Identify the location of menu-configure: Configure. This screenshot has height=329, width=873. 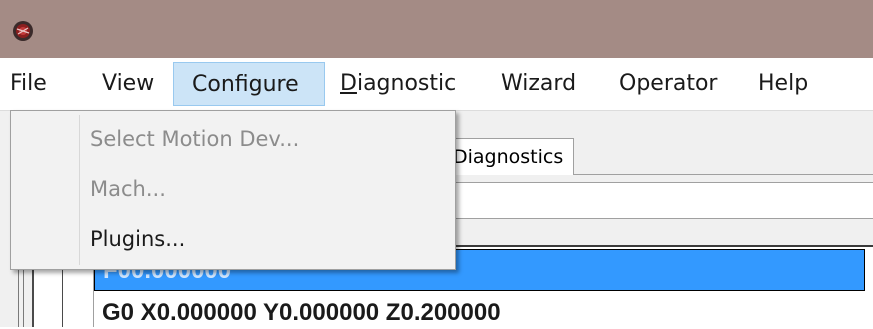
(249, 84).